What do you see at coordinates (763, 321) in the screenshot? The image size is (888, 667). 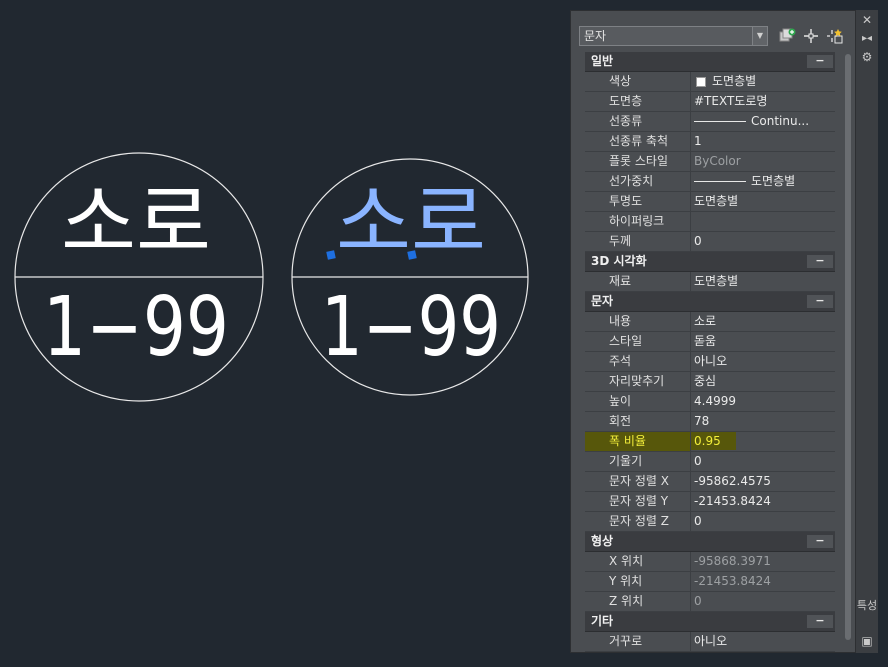 I see `property-value: 소로` at bounding box center [763, 321].